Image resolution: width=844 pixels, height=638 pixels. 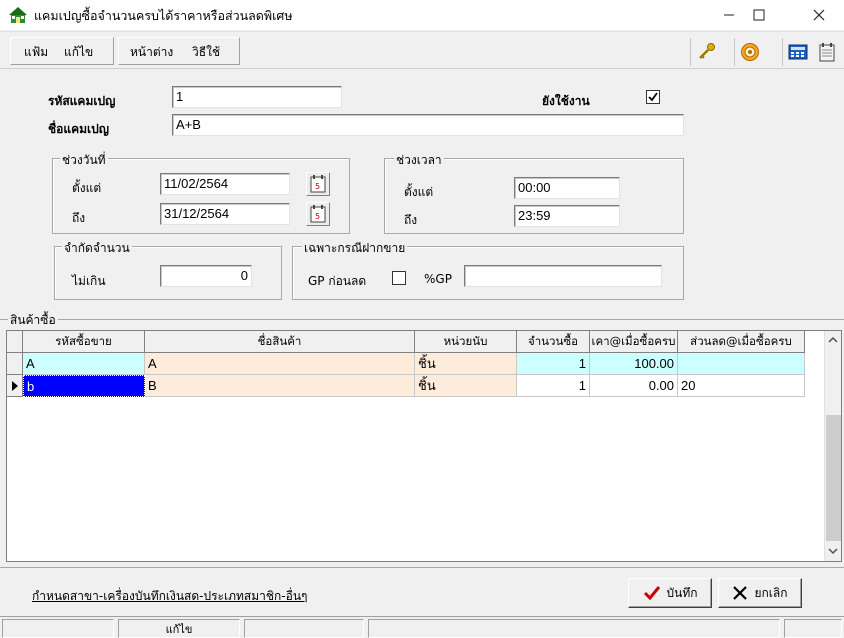 I want to click on current-row-indicator, so click(x=15, y=386).